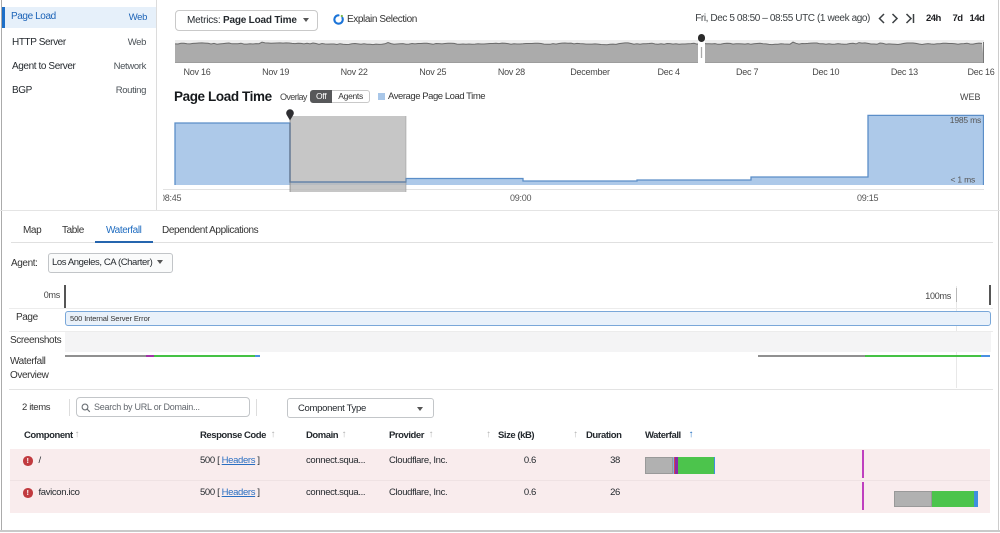 Image resolution: width=1000 pixels, height=533 pixels. What do you see at coordinates (965, 120) in the screenshot?
I see `svg-text: 1985 ms` at bounding box center [965, 120].